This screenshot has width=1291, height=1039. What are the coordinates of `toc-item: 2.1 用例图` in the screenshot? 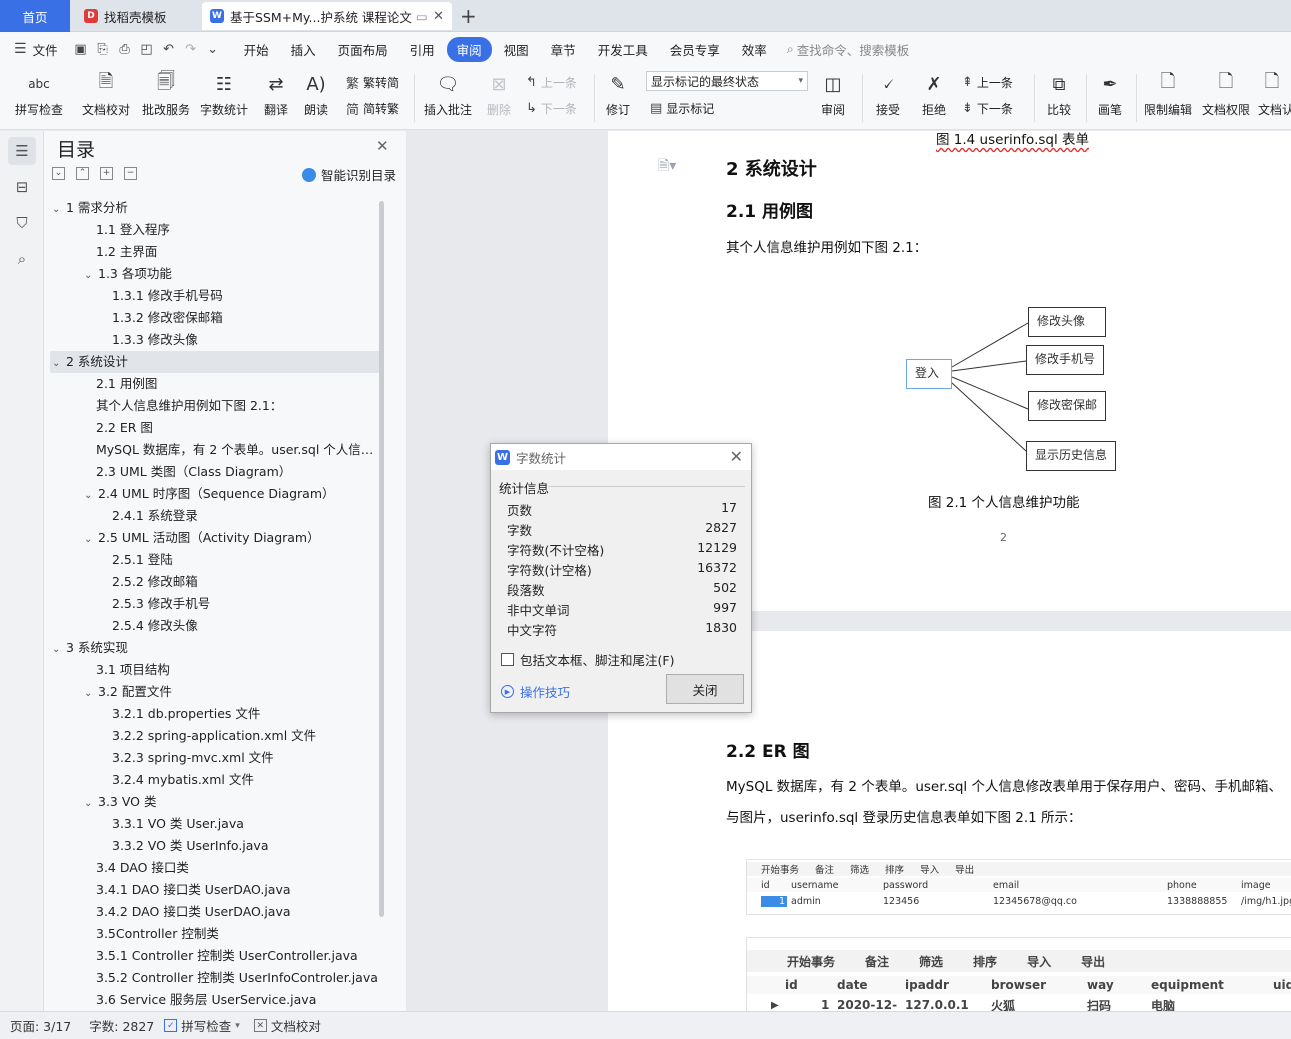 It's located at (215, 384).